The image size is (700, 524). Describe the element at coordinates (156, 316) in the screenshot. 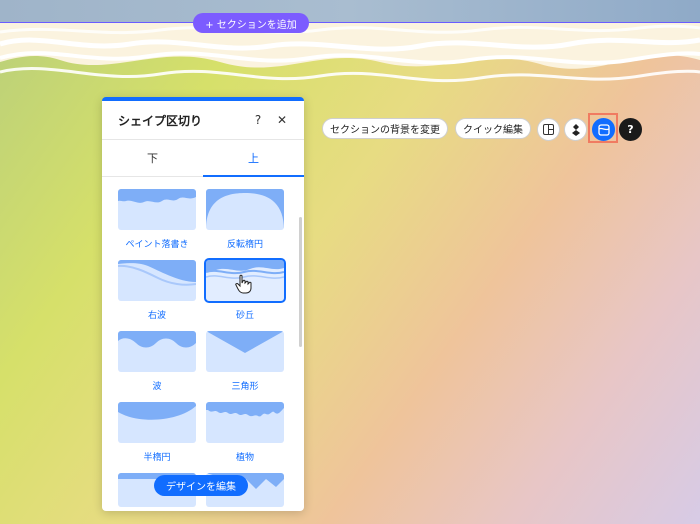

I see `shape-label: 右波` at that location.